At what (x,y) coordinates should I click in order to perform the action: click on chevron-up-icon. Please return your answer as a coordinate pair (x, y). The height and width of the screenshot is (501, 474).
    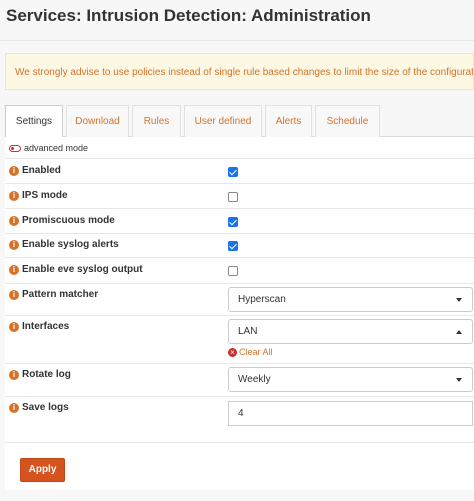
    Looking at the image, I should click on (459, 332).